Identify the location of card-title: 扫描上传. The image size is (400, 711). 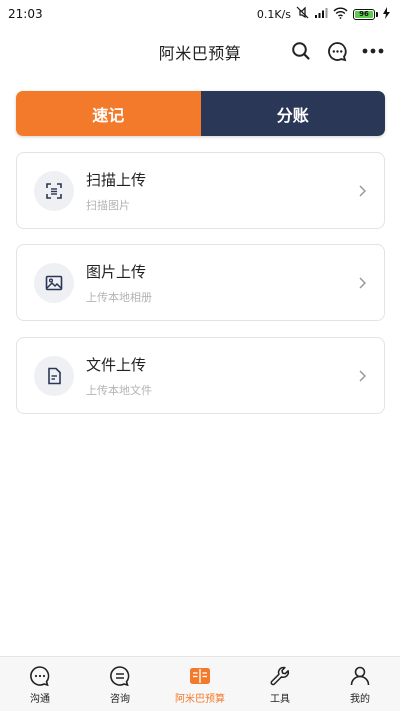
(116, 179).